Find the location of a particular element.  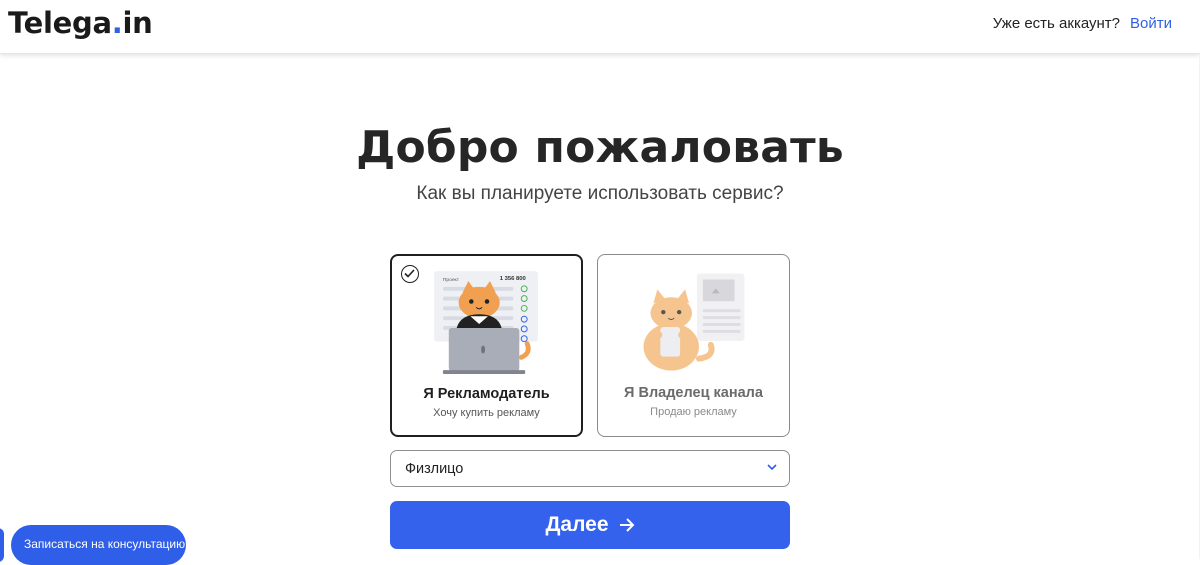

role-card-channel-owner: Я Владелец канала Продаю рекламу is located at coordinates (693, 345).